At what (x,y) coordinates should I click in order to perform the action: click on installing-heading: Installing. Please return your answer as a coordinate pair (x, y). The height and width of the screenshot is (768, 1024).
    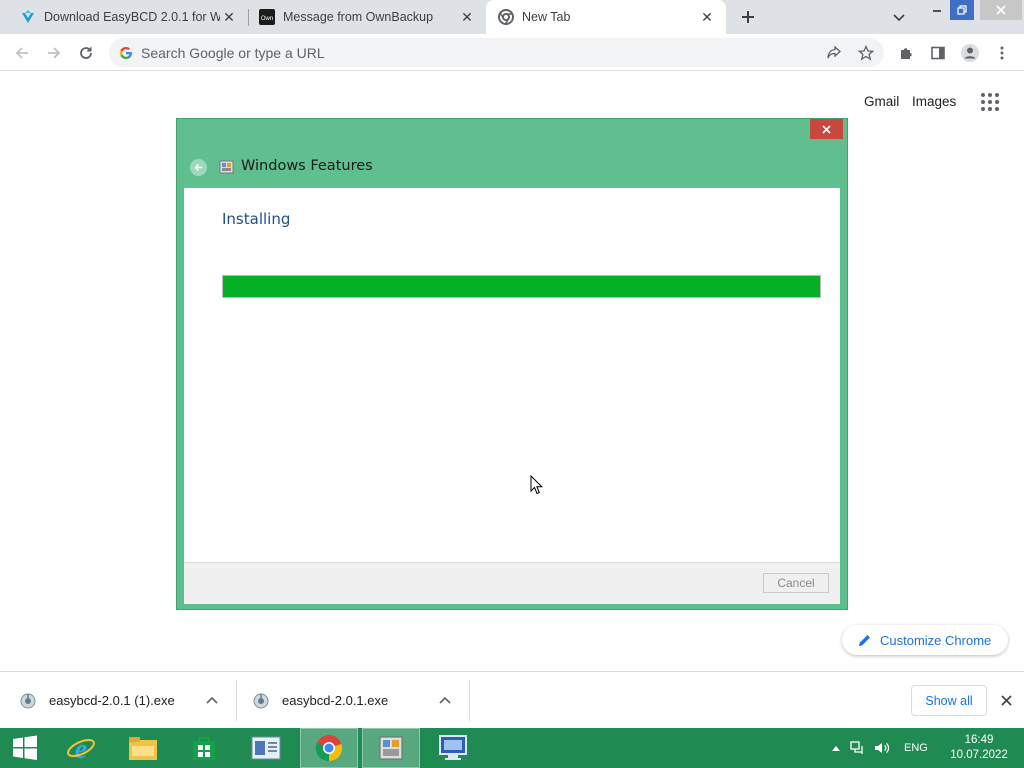
    Looking at the image, I should click on (256, 219).